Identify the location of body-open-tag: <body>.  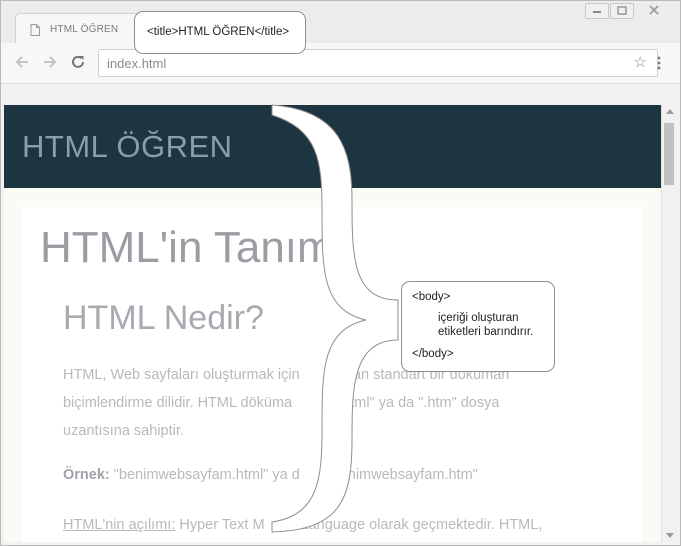
(431, 297).